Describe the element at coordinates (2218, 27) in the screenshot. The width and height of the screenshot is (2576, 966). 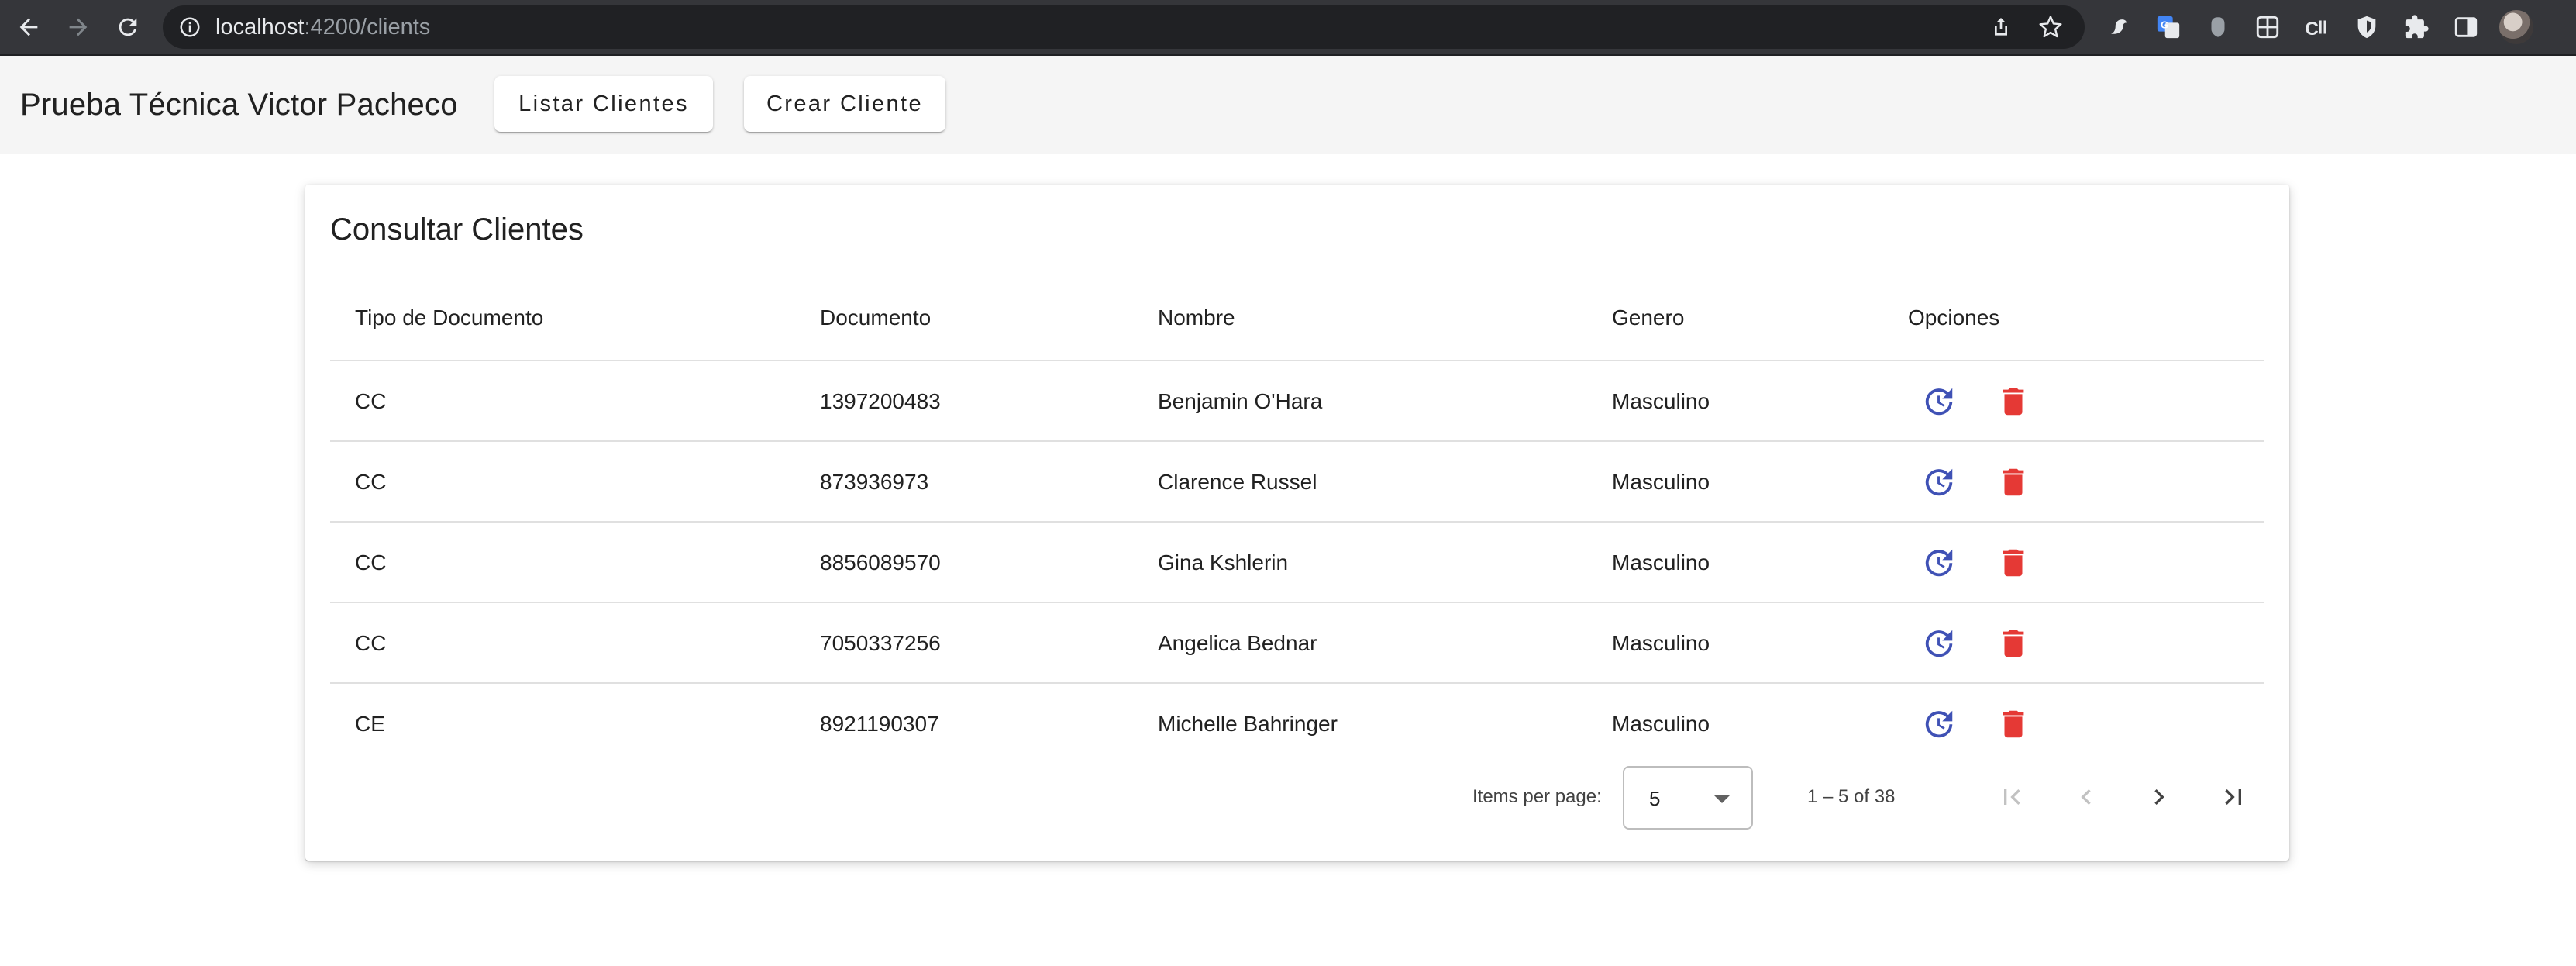
I see `extension-shield-grey-icon` at that location.